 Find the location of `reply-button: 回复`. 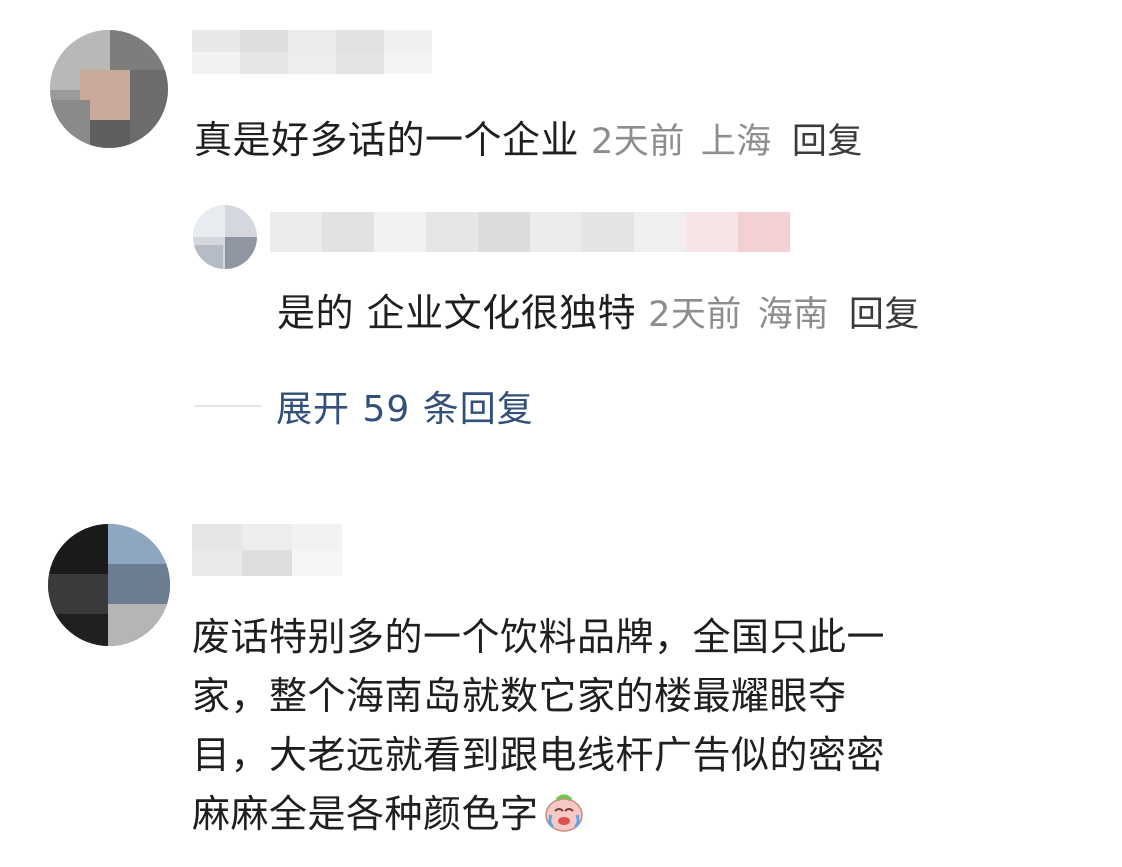

reply-button: 回复 is located at coordinates (827, 142).